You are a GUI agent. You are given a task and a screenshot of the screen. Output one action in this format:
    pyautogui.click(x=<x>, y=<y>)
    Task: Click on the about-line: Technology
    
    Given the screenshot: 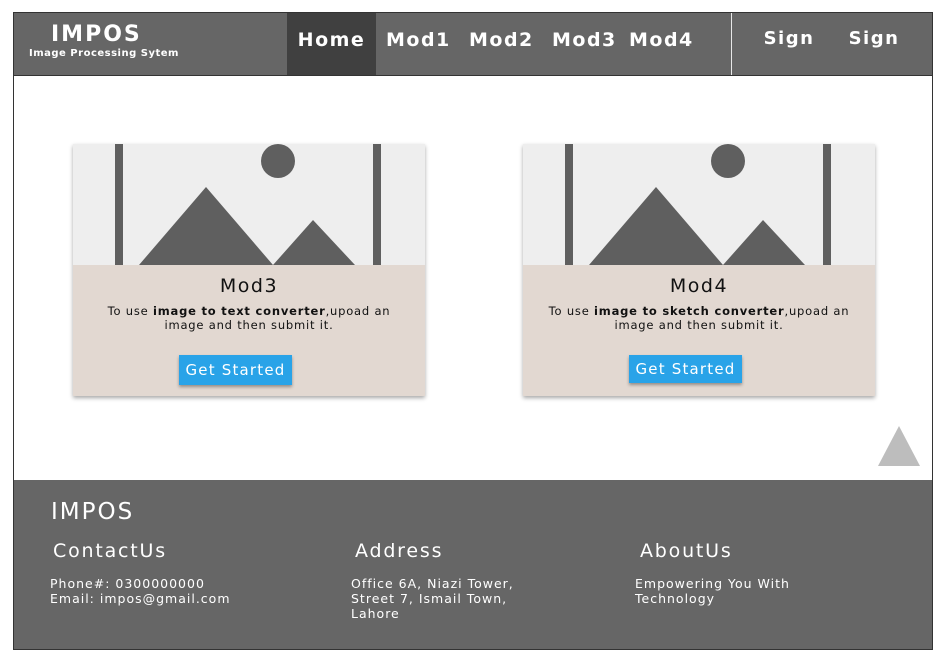 What is the action you would take?
    pyautogui.click(x=675, y=598)
    